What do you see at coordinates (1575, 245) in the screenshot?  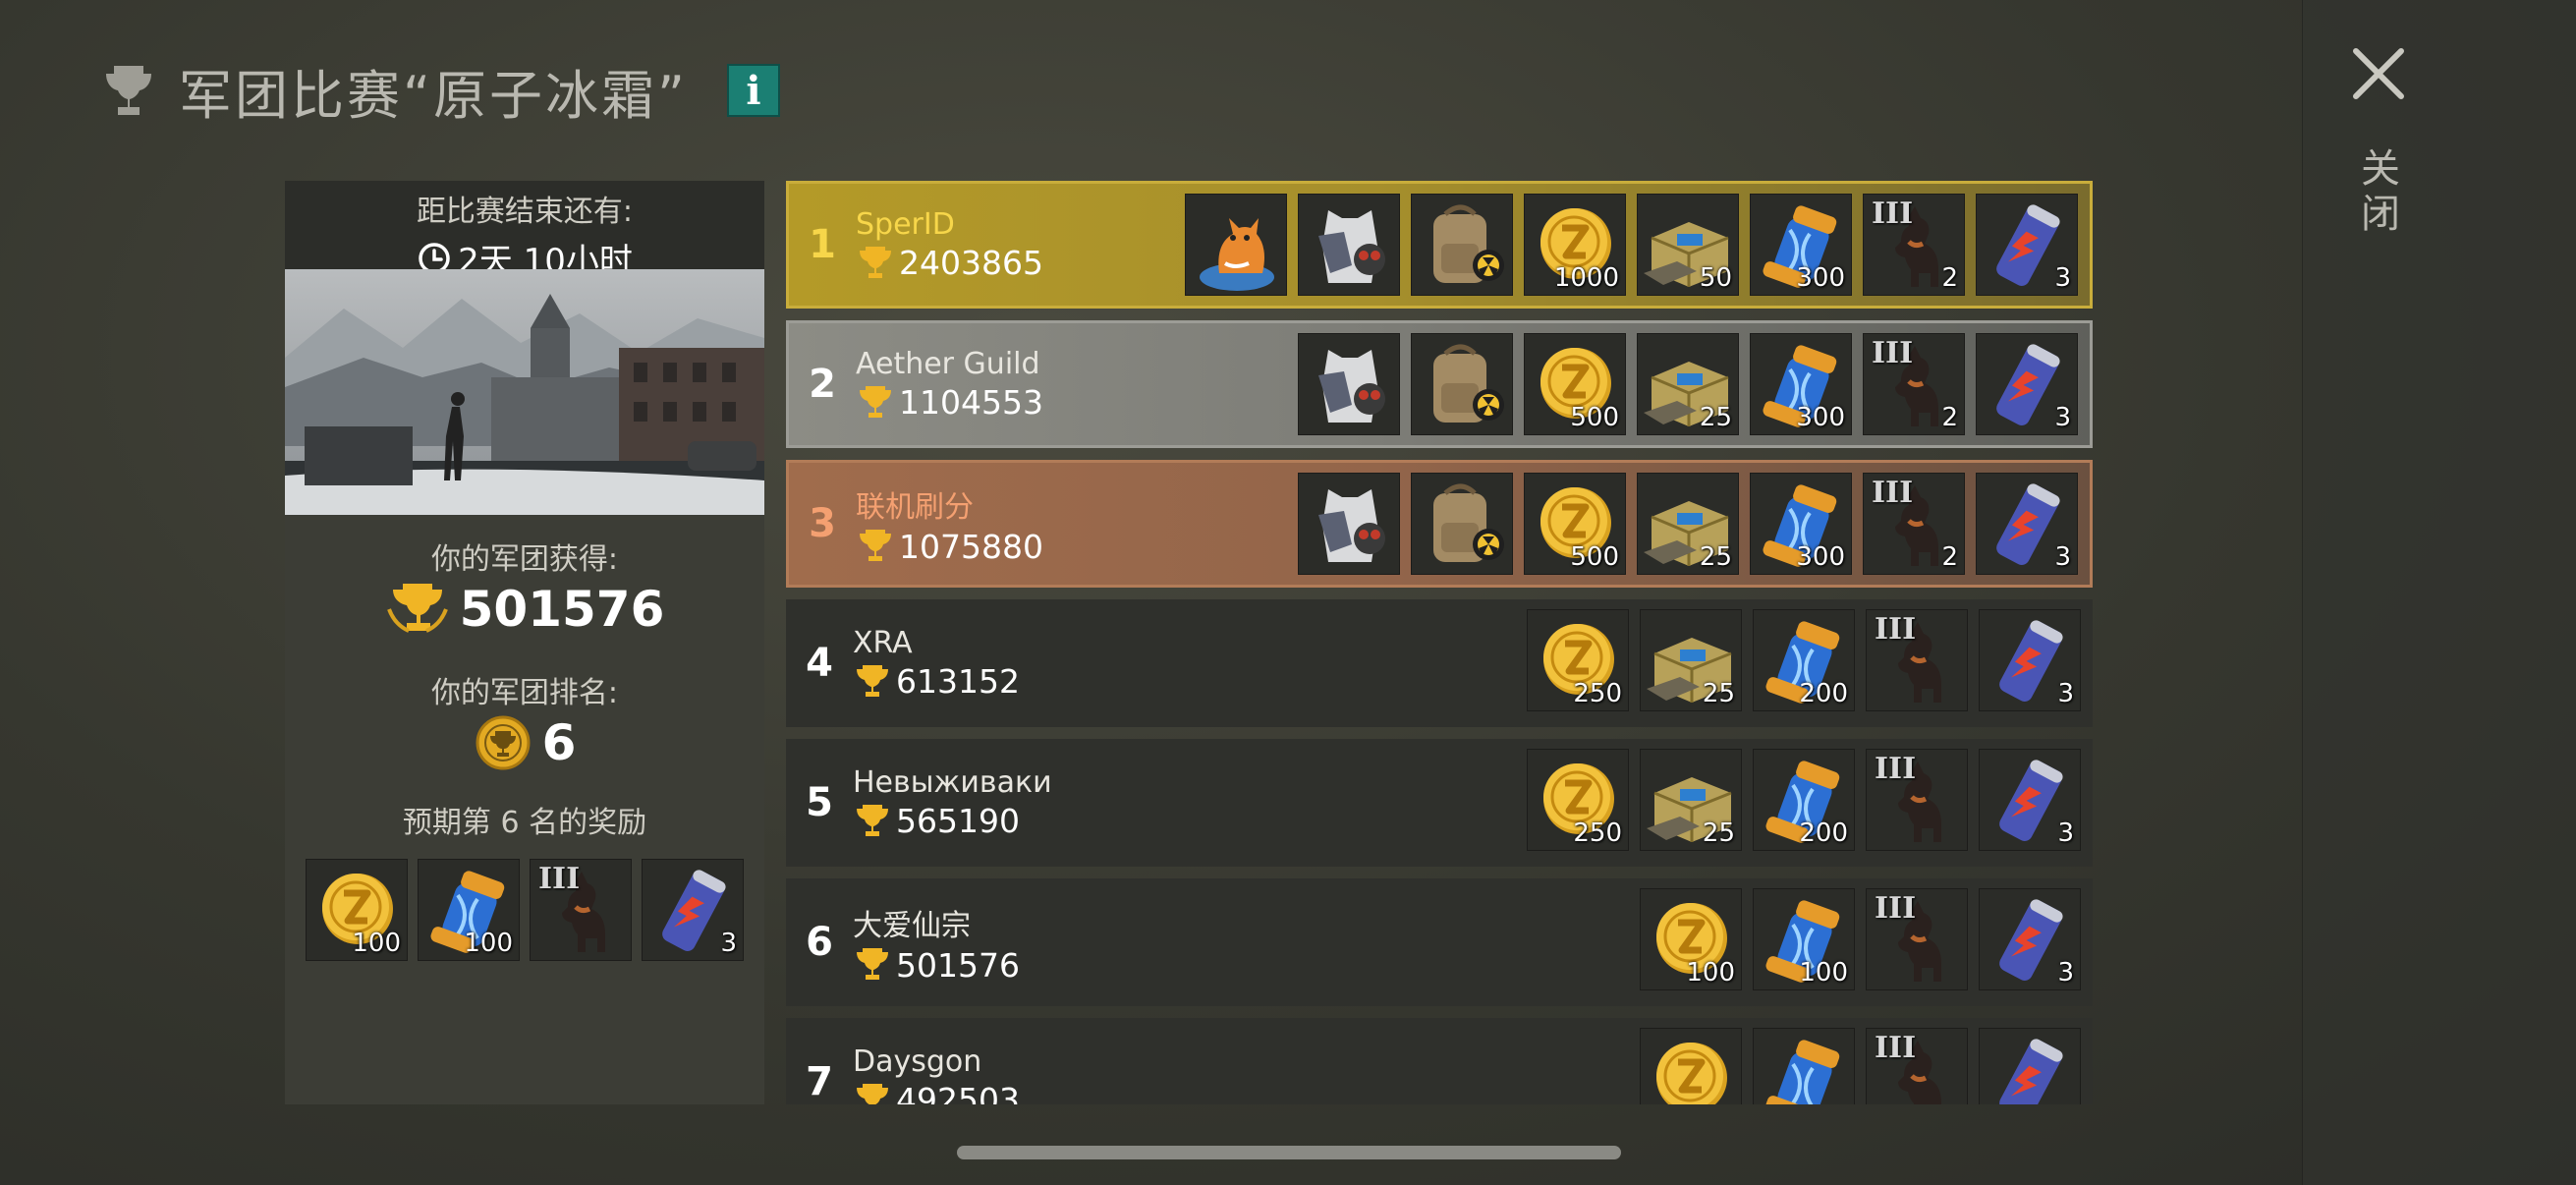 I see `reward-item: 1000` at bounding box center [1575, 245].